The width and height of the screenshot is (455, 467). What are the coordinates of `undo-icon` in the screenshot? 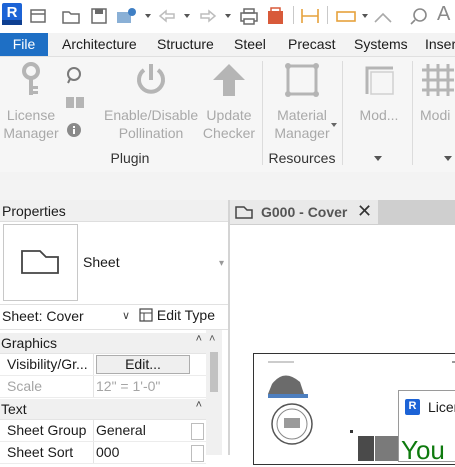 It's located at (167, 16).